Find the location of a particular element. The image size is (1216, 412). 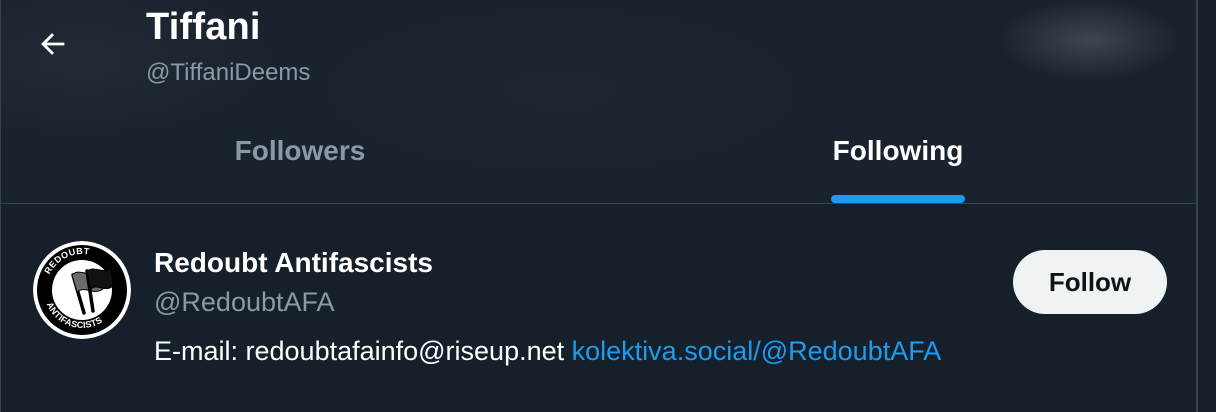

tab-following: Following is located at coordinates (897, 162).